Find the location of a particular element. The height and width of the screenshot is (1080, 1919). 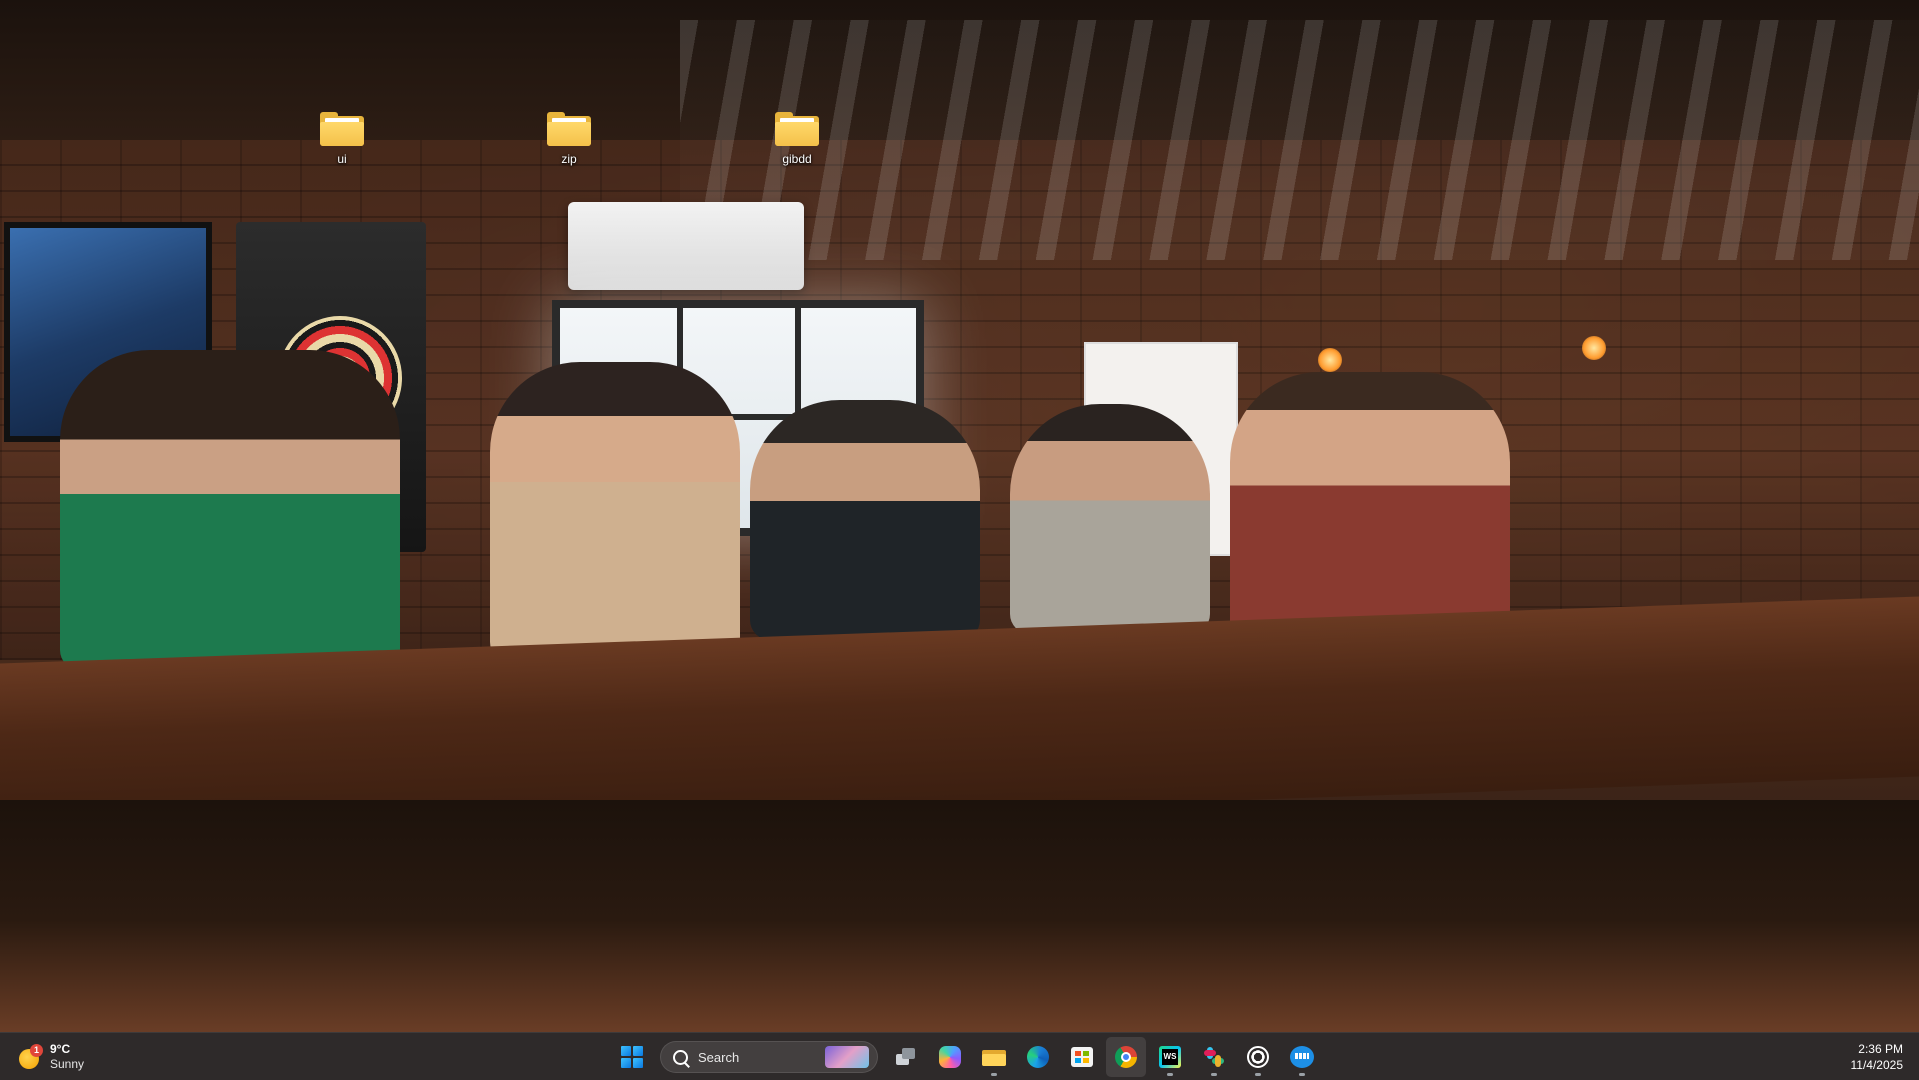

docker-button is located at coordinates (1302, 1057).